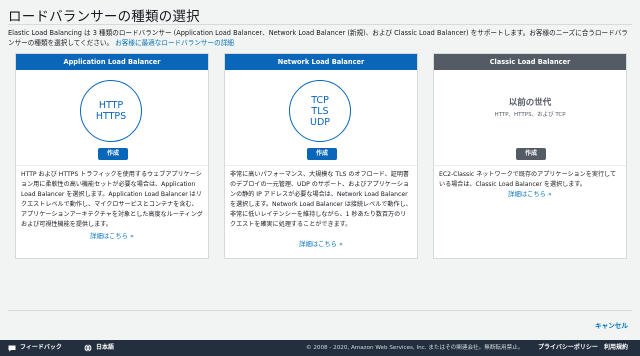  I want to click on create-alb-button: 作成, so click(113, 154).